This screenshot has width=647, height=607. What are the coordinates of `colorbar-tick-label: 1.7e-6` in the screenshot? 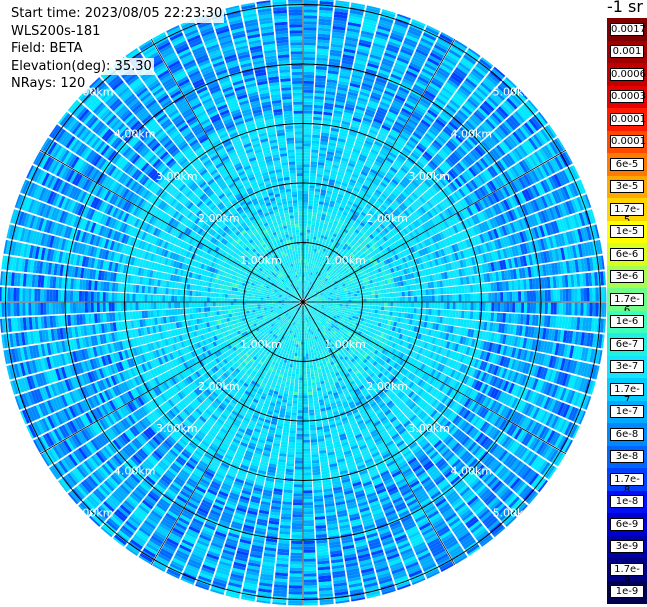 It's located at (627, 304).